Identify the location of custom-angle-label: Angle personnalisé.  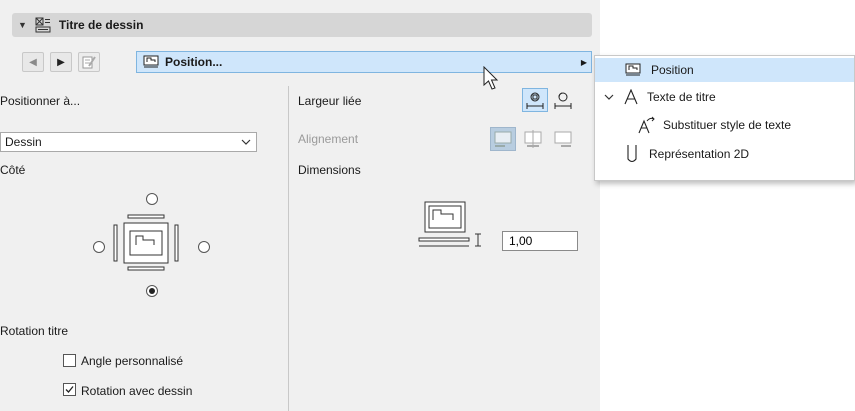
(132, 361).